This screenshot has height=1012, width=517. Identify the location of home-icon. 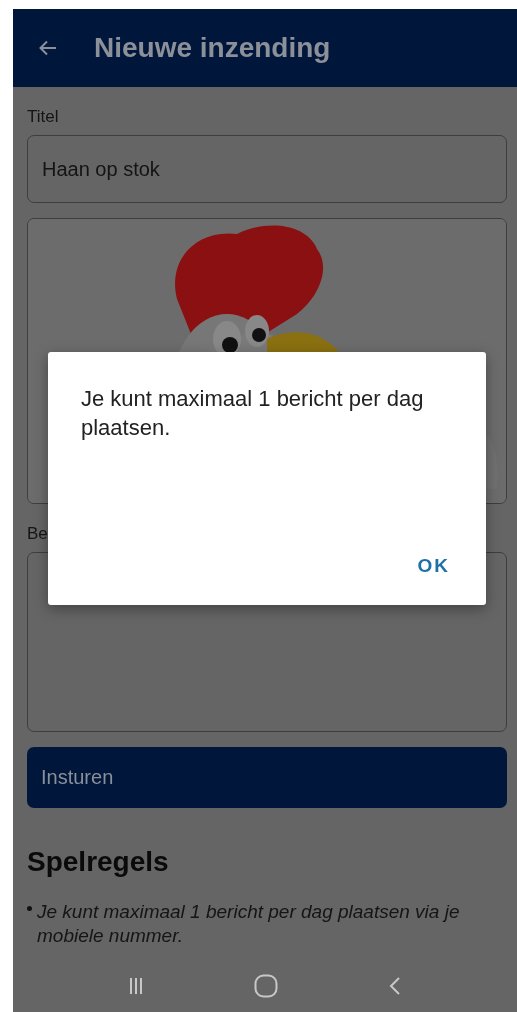
(266, 986).